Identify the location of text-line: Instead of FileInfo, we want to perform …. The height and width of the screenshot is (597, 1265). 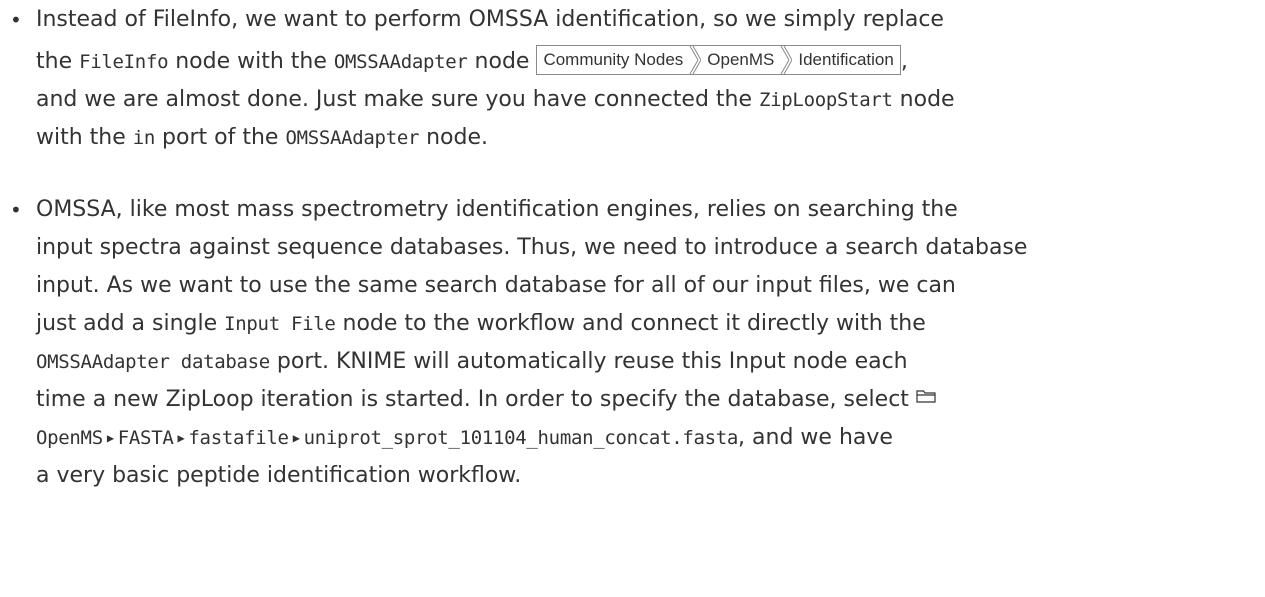
(490, 19).